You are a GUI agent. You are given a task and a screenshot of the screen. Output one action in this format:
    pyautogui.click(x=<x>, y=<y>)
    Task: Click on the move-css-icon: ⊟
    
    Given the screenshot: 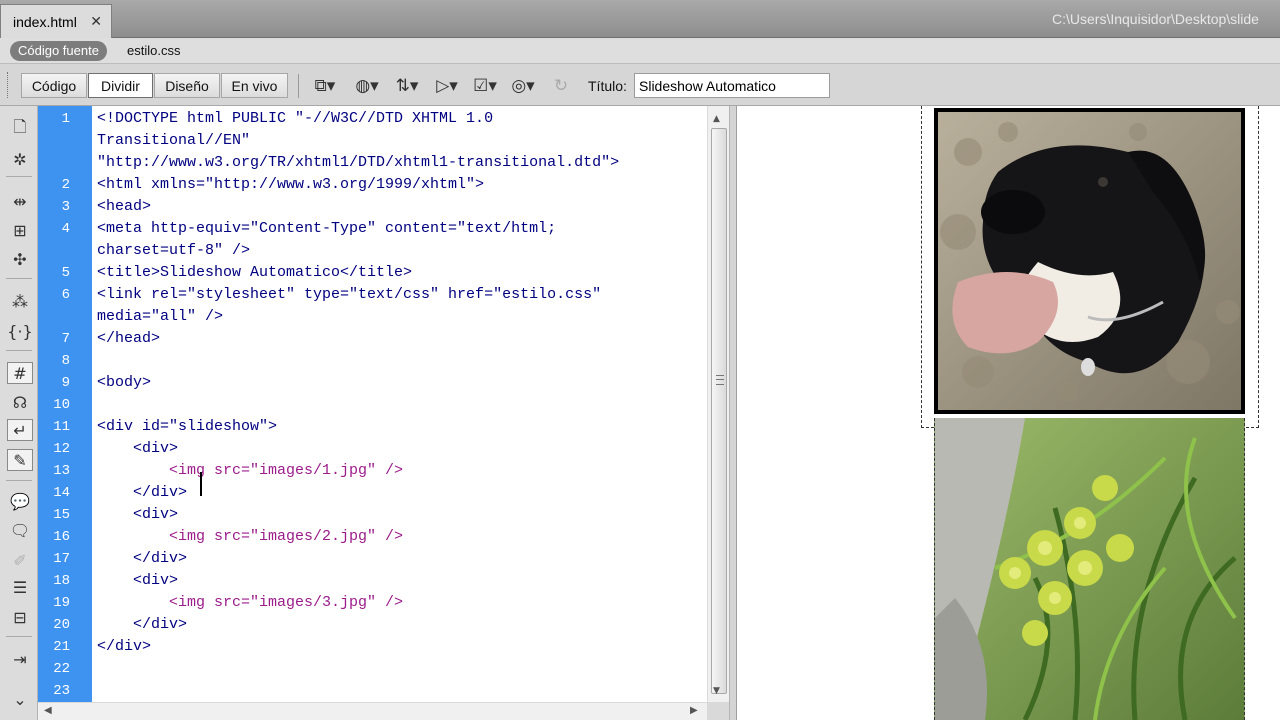 What is the action you would take?
    pyautogui.click(x=20, y=617)
    